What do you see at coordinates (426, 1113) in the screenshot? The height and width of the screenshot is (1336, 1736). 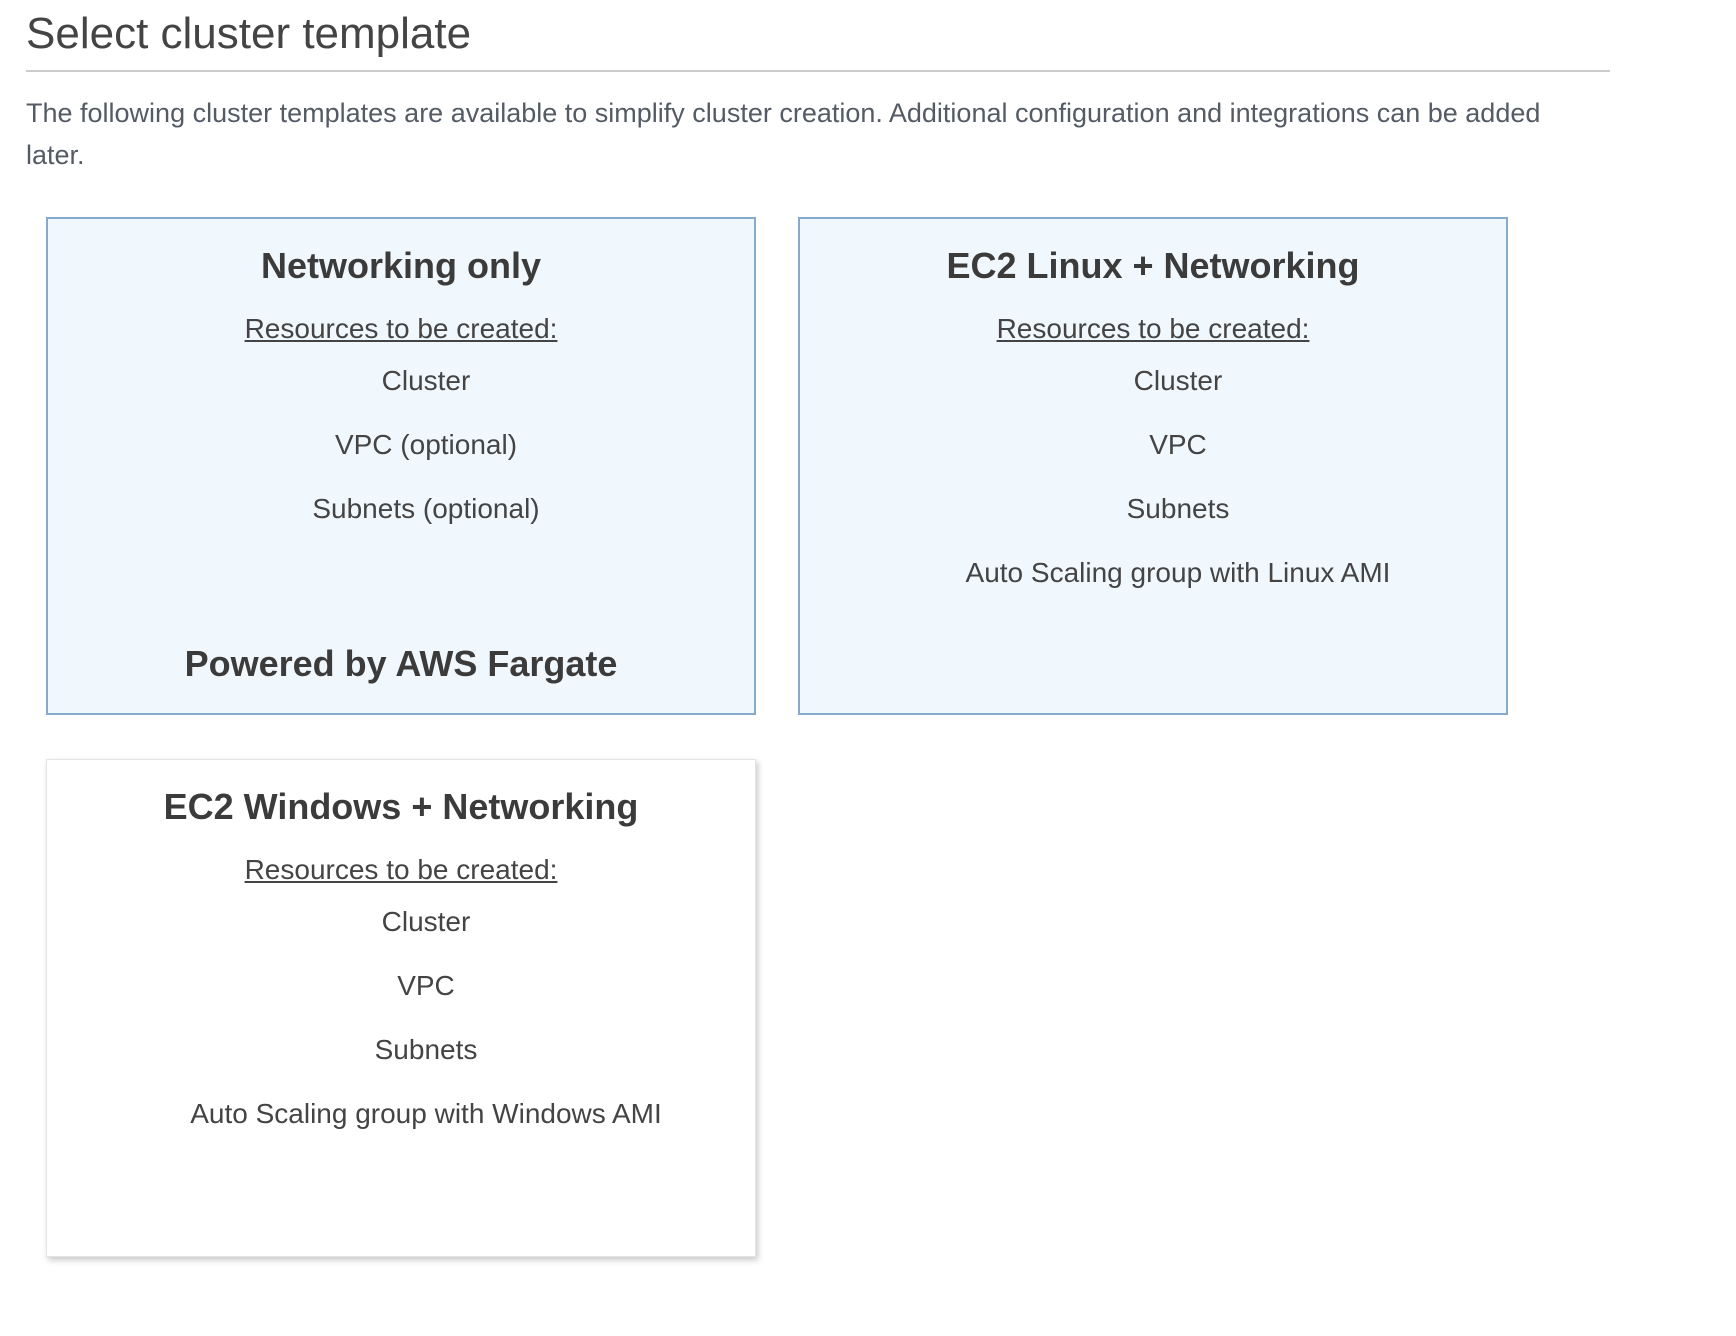 I see `resource-item: Auto Scaling group with Windows AMI` at bounding box center [426, 1113].